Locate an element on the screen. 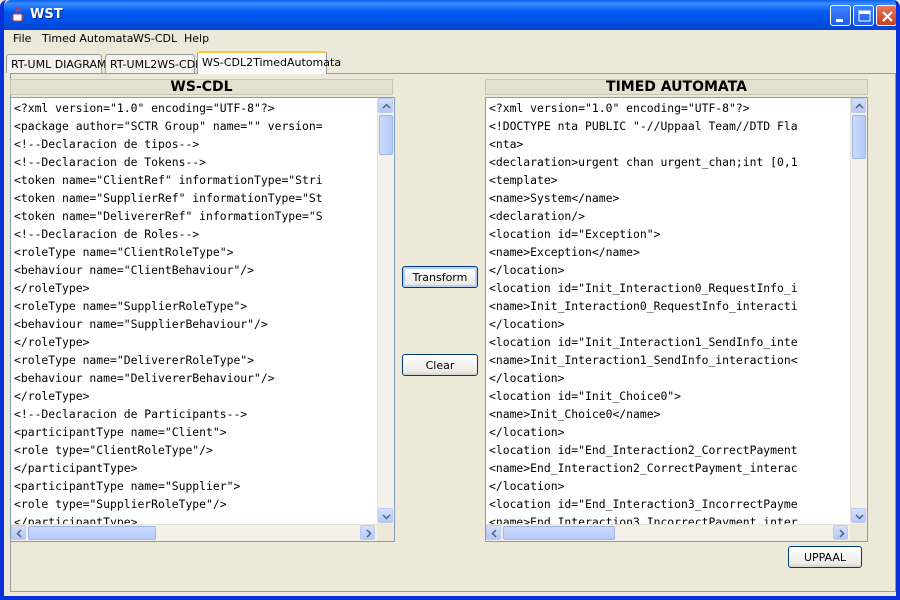 This screenshot has height=600, width=900. code-line: <role type="SupplierRoleType"/> is located at coordinates (120, 504).